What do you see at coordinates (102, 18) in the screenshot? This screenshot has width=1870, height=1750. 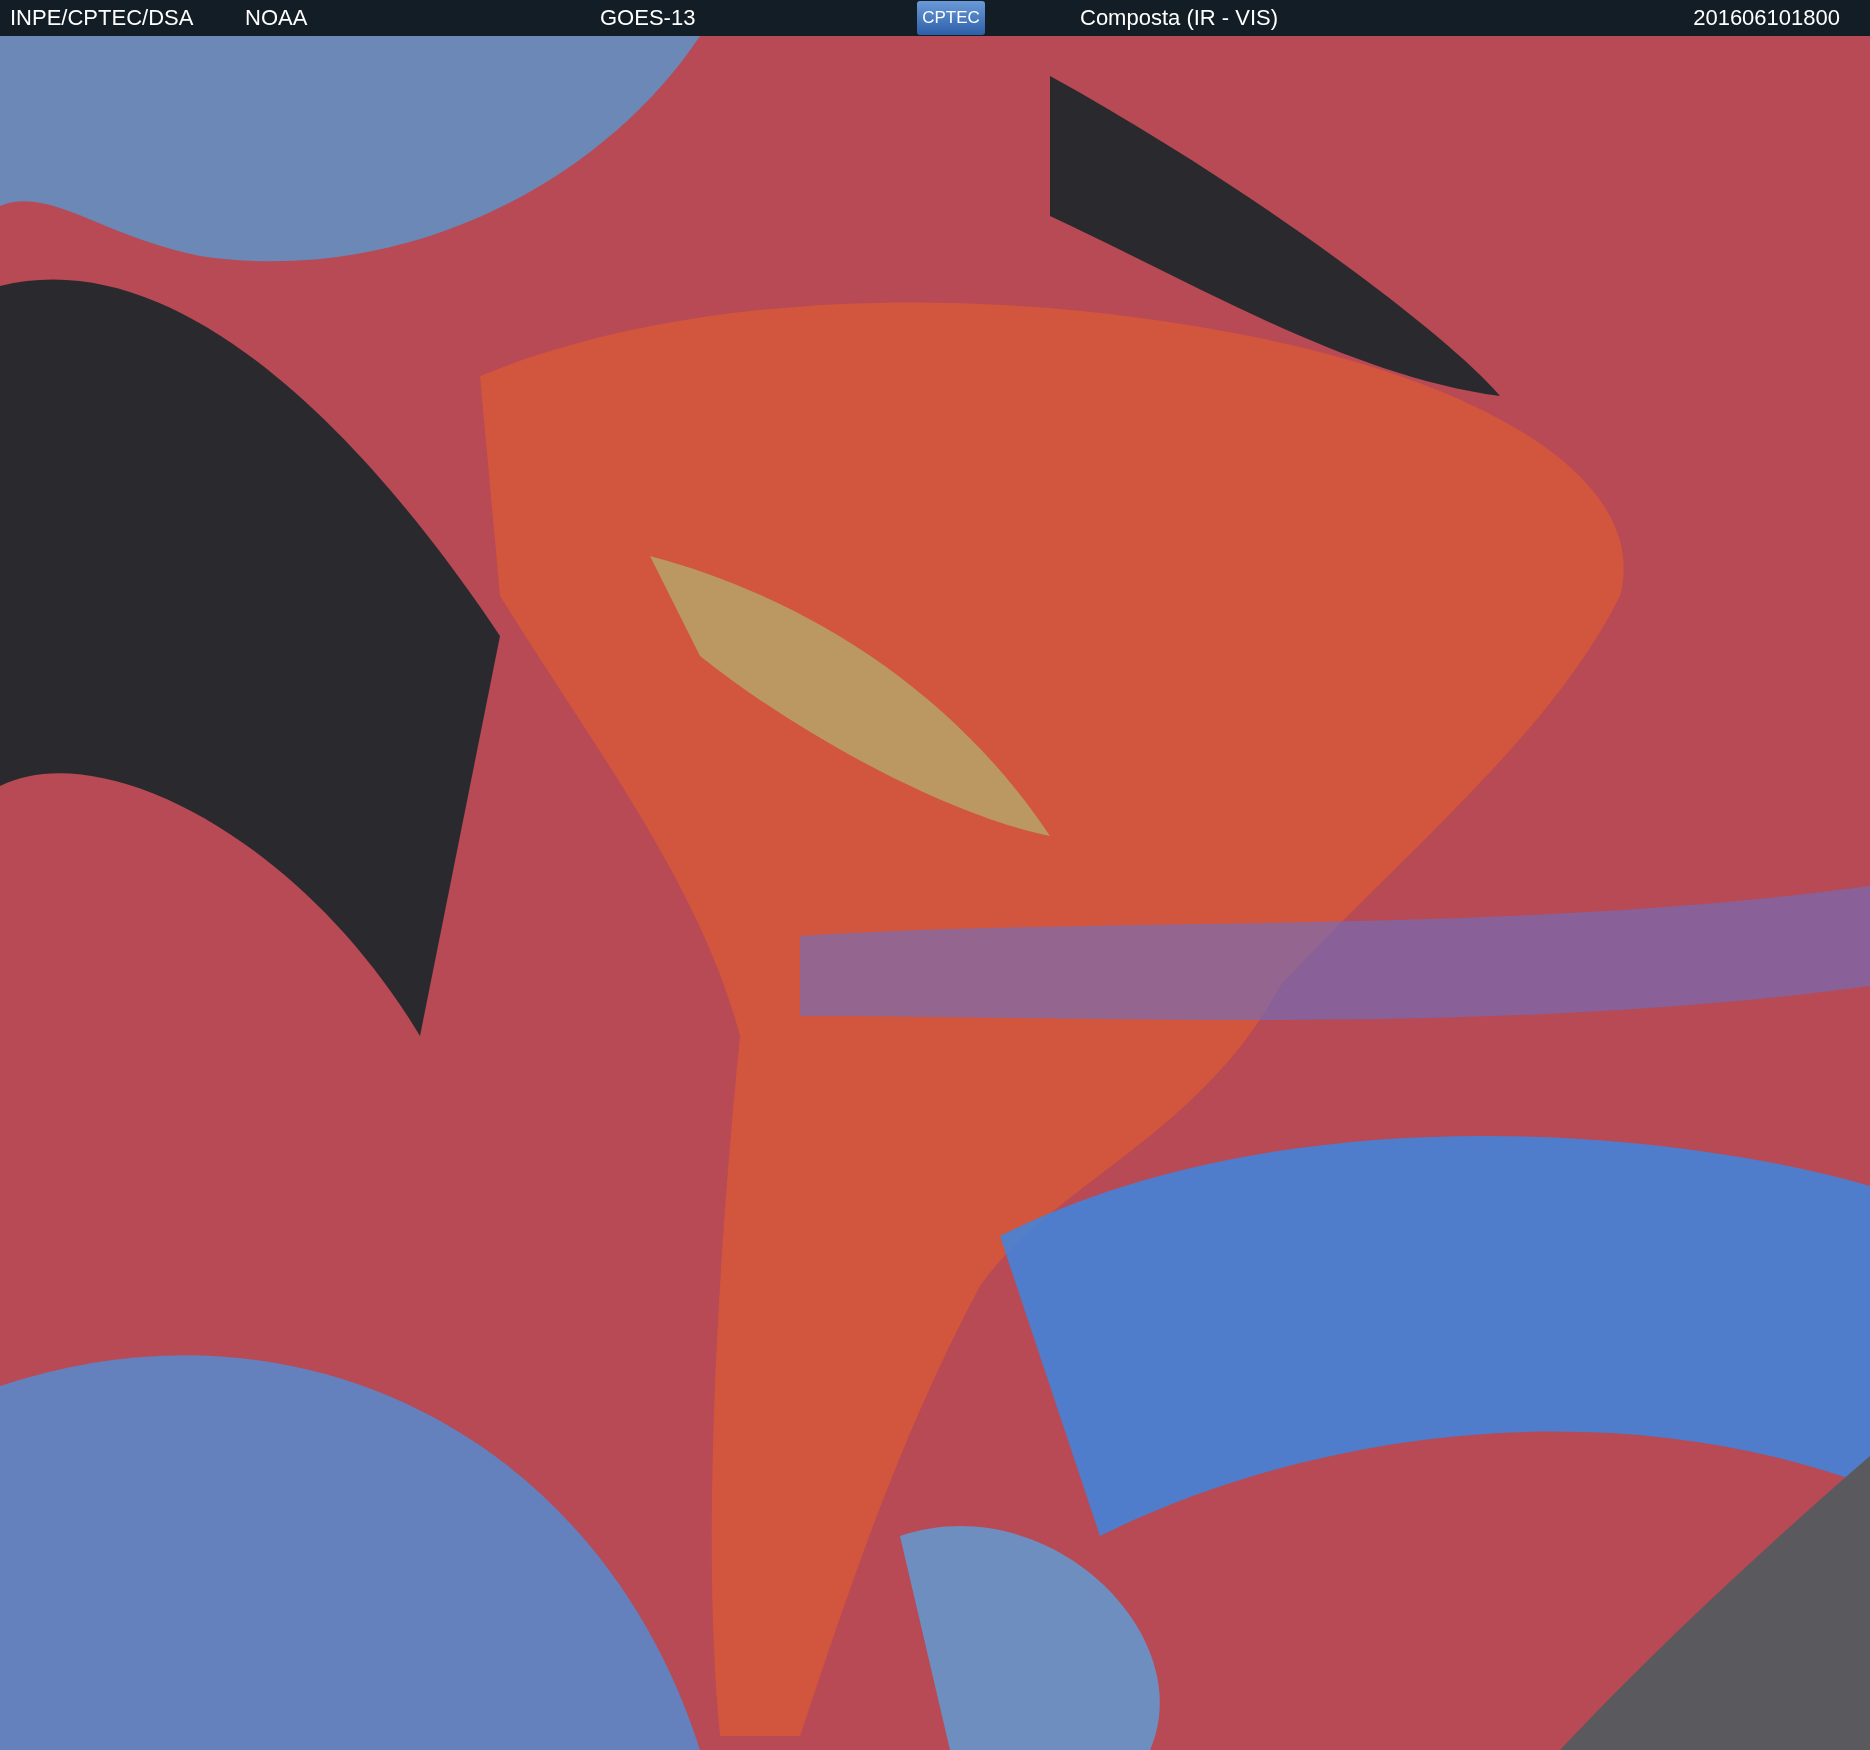 I see `agency-label: INPE/CPTEC/DSA` at bounding box center [102, 18].